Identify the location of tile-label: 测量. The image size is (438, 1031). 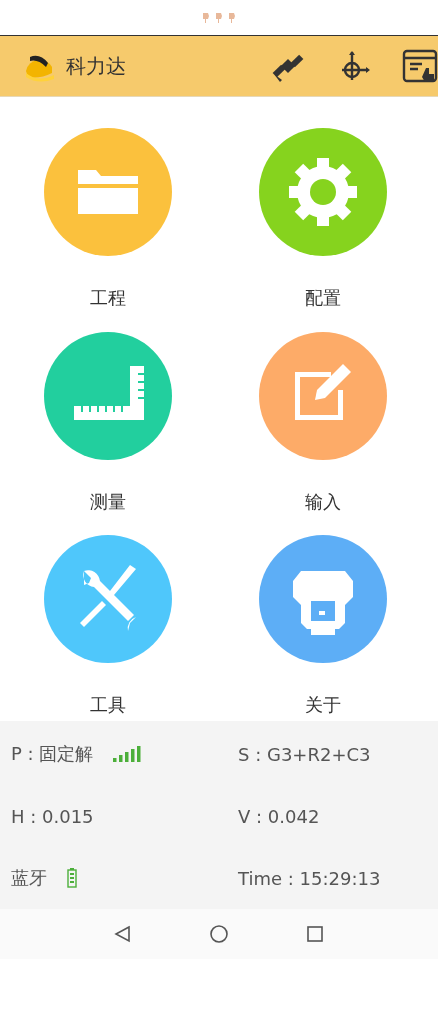
(107, 501).